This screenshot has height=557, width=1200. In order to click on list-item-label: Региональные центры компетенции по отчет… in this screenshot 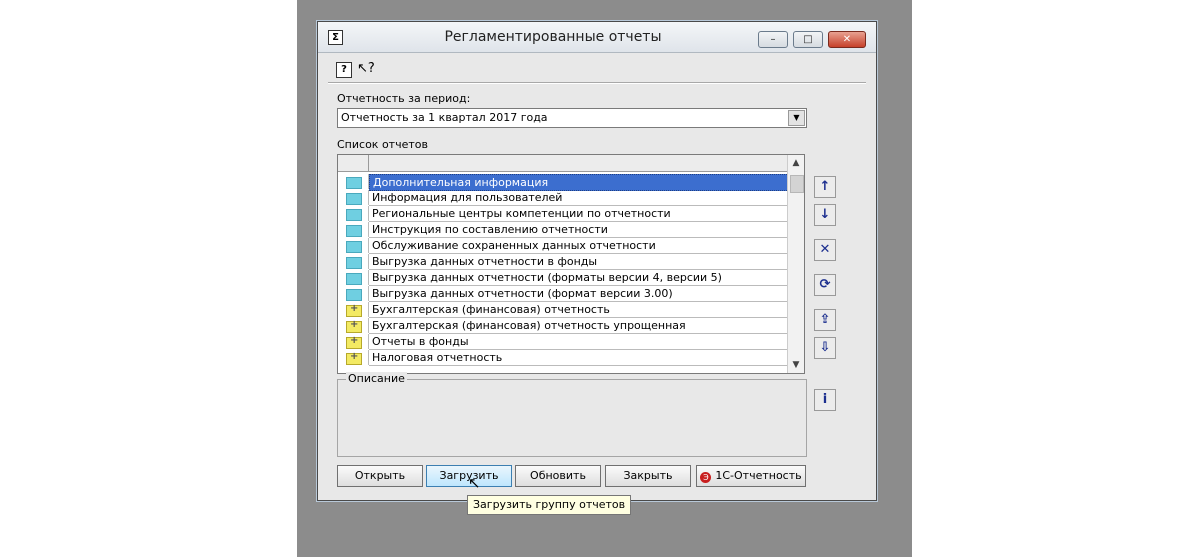, I will do `click(578, 214)`.